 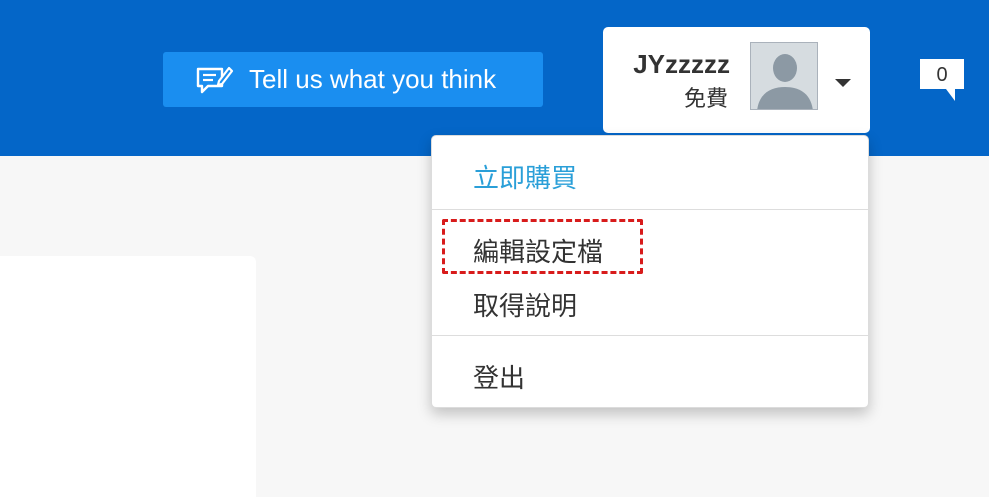 What do you see at coordinates (373, 79) in the screenshot?
I see `feedback-button-label: Tell us what you think` at bounding box center [373, 79].